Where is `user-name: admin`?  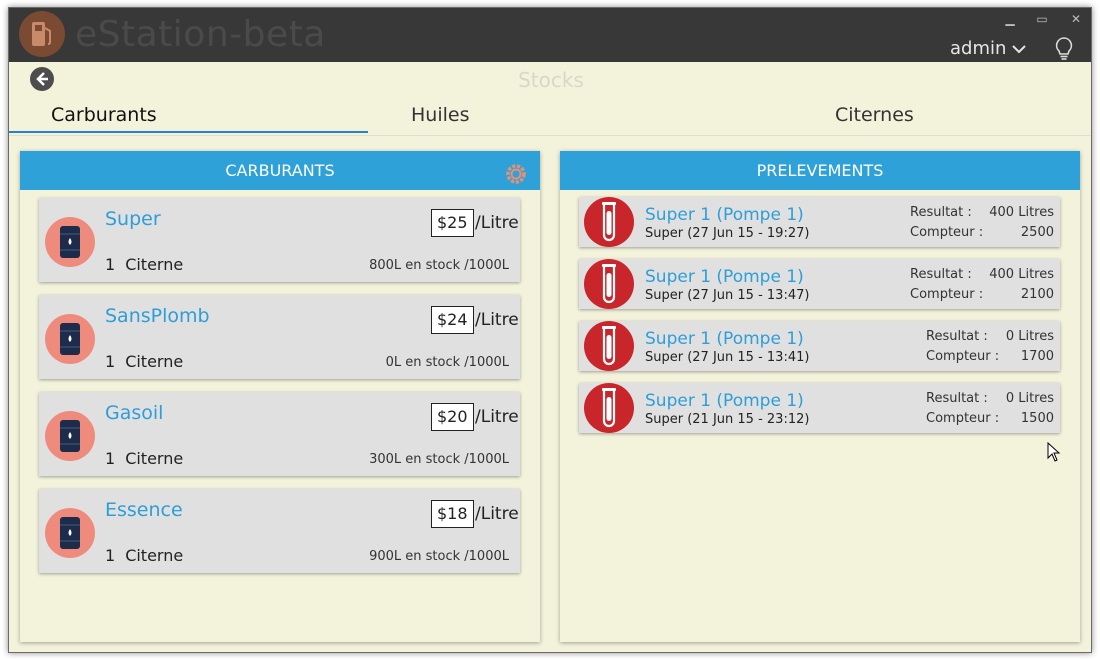 user-name: admin is located at coordinates (978, 48).